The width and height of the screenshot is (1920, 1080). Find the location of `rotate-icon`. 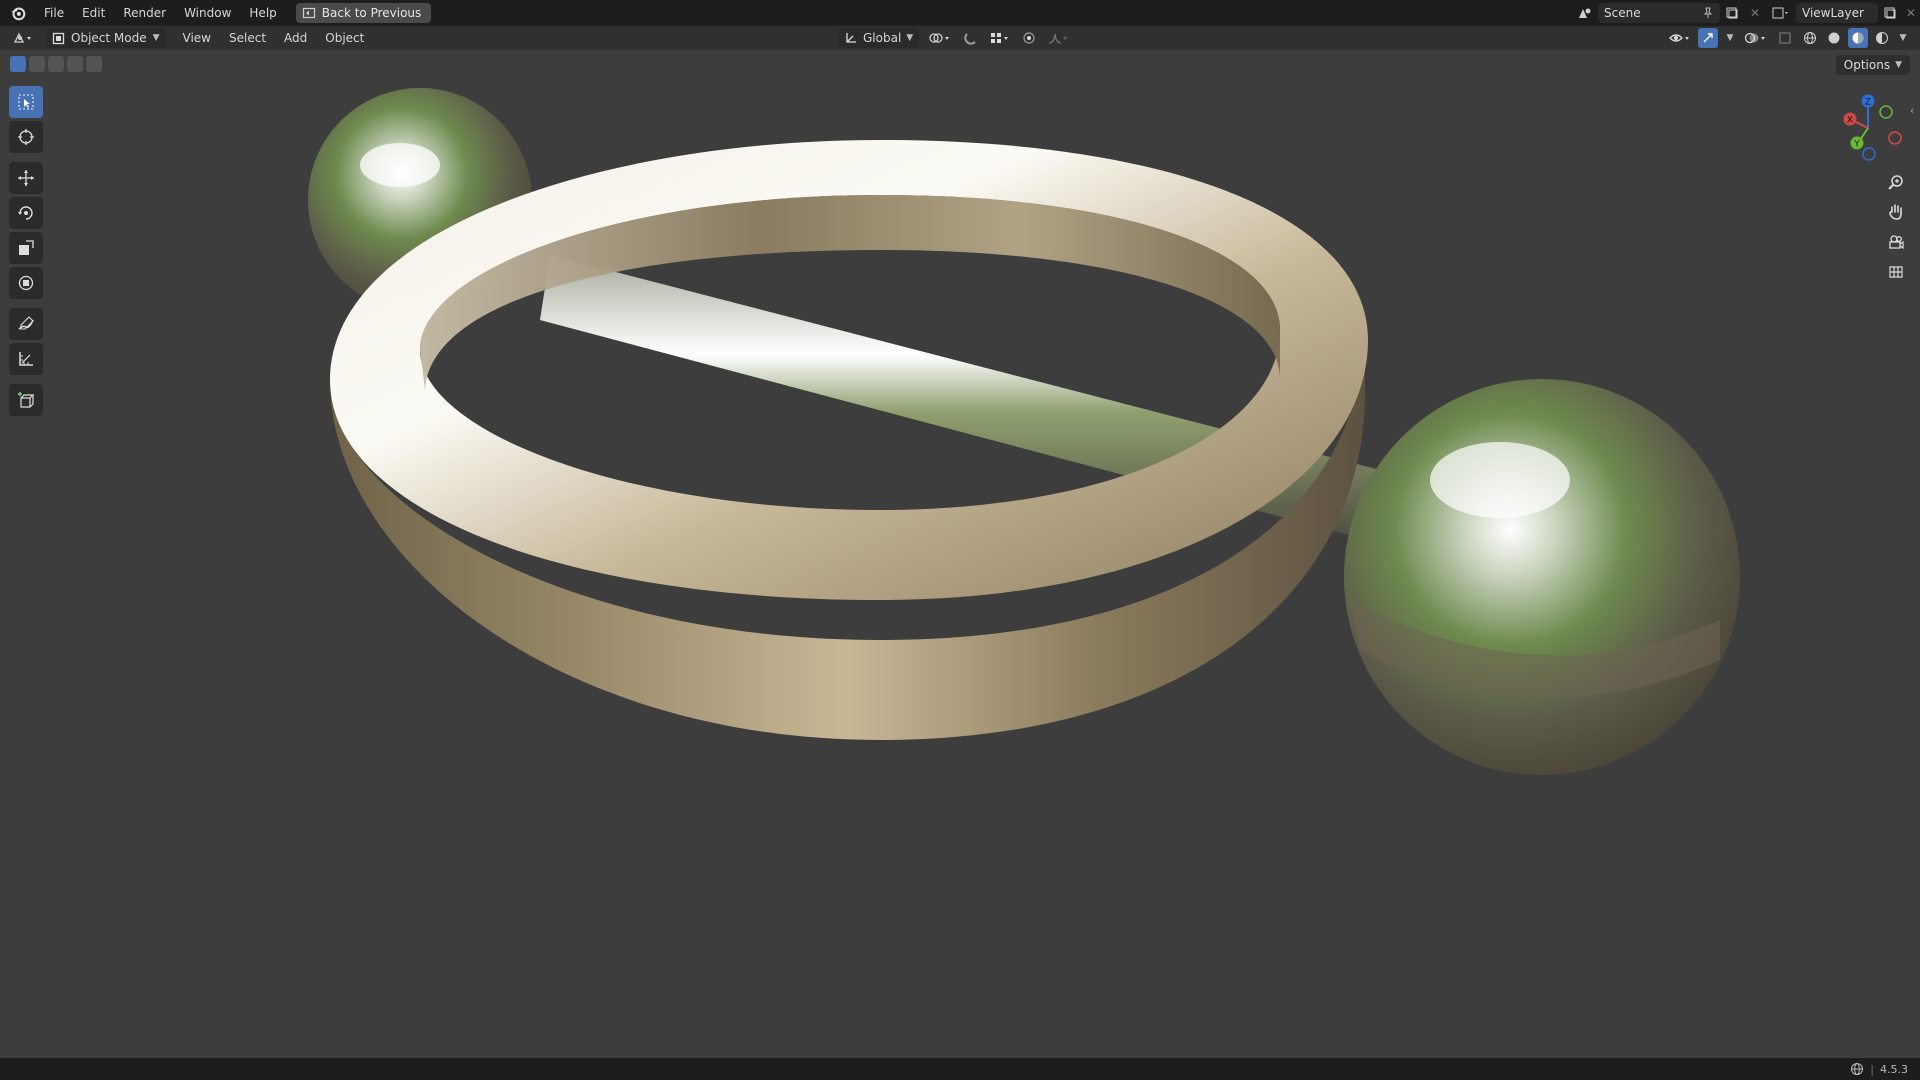

rotate-icon is located at coordinates (25, 213).